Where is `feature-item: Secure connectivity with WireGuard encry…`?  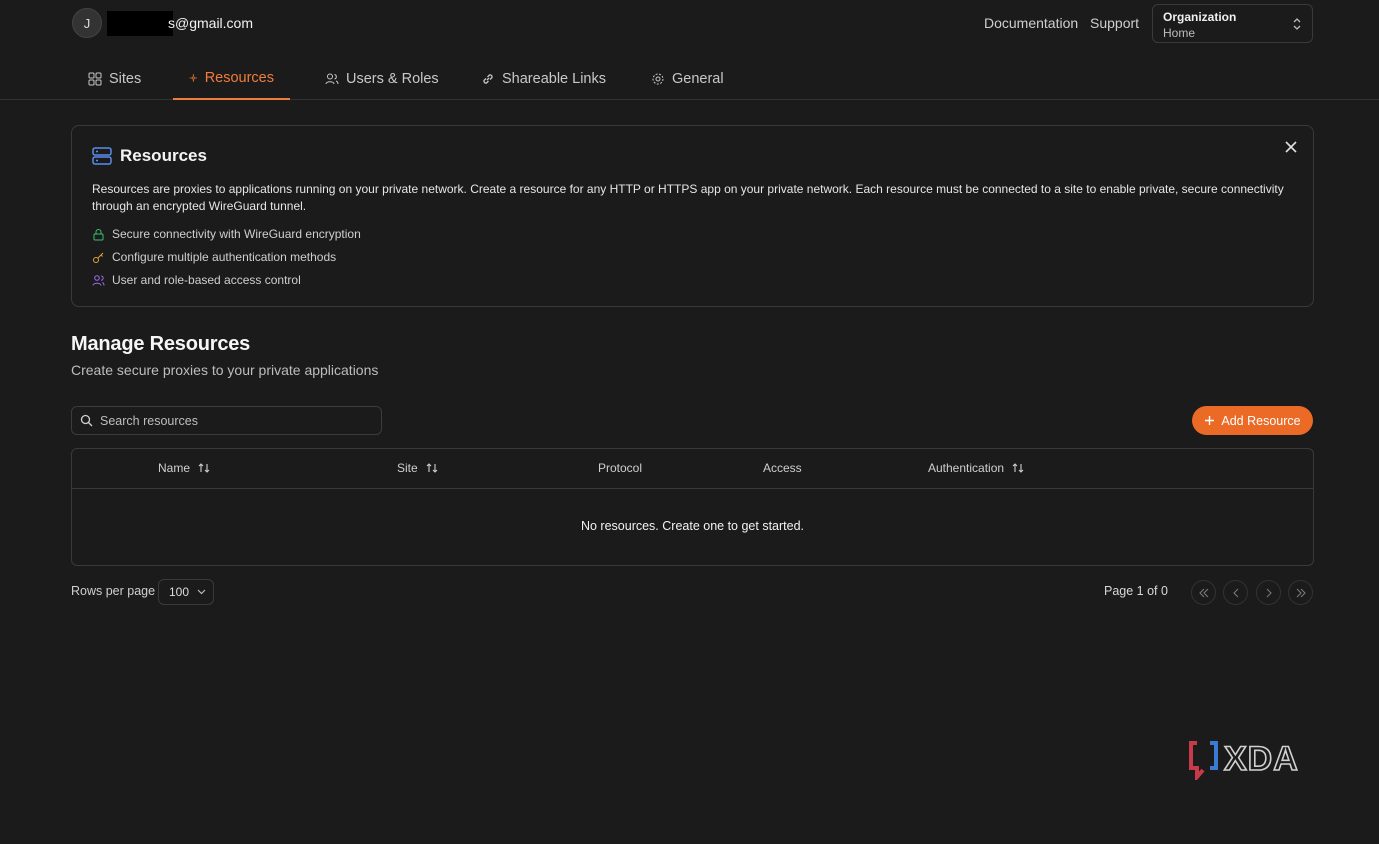 feature-item: Secure connectivity with WireGuard encry… is located at coordinates (226, 234).